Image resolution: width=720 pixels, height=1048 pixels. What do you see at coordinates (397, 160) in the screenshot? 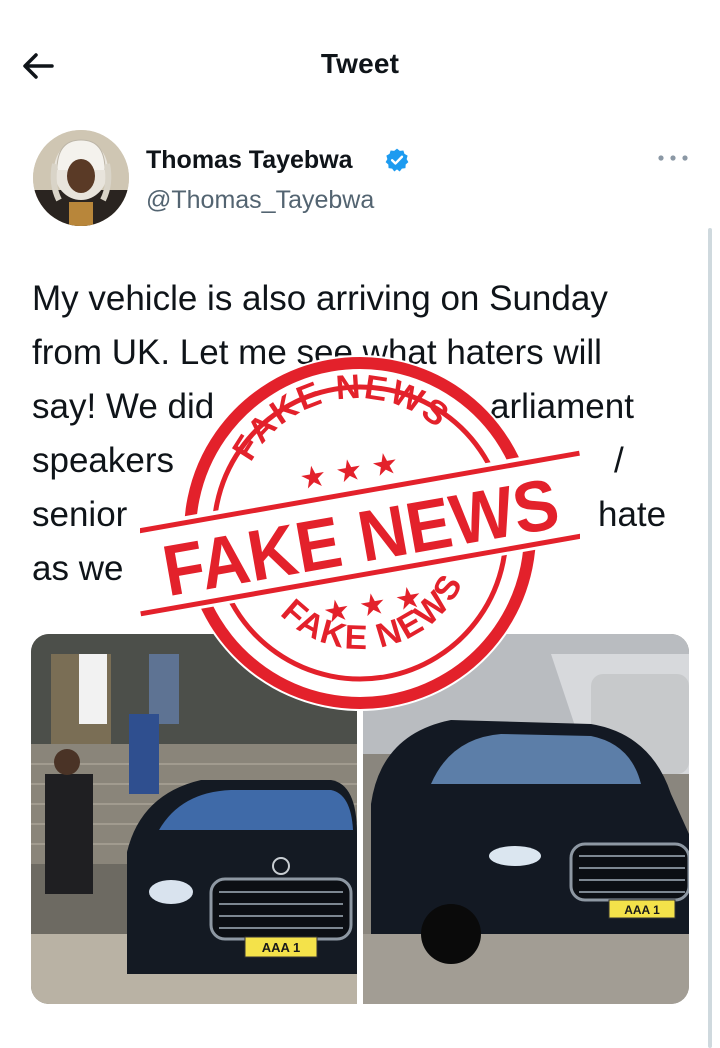
I see `verified-badge-icon` at bounding box center [397, 160].